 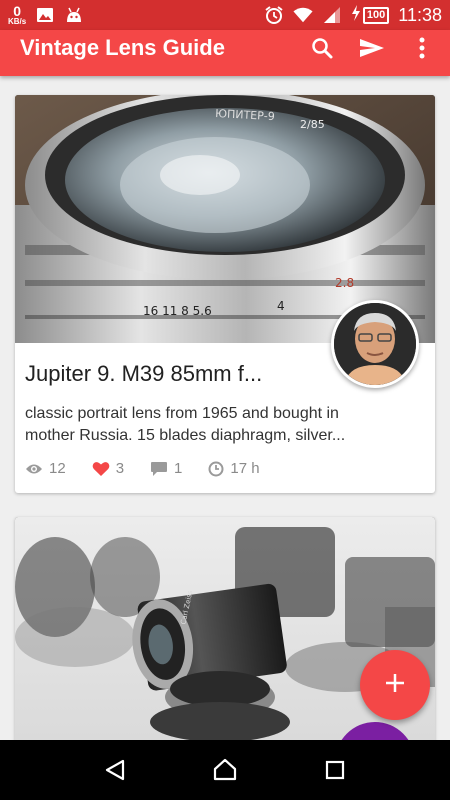 What do you see at coordinates (420, 14) in the screenshot?
I see `clock: 11:38` at bounding box center [420, 14].